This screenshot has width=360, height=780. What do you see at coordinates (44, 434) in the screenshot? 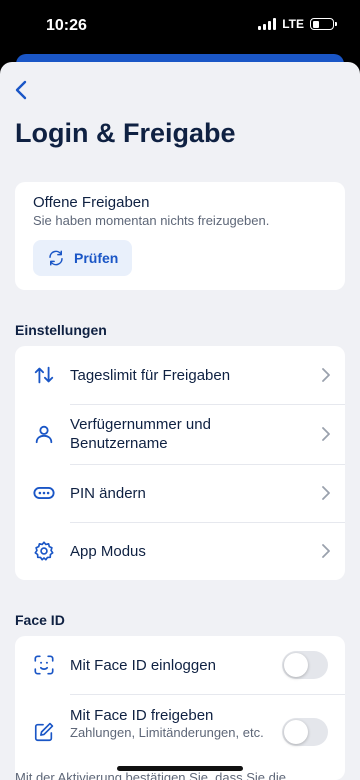
I see `person-icon` at bounding box center [44, 434].